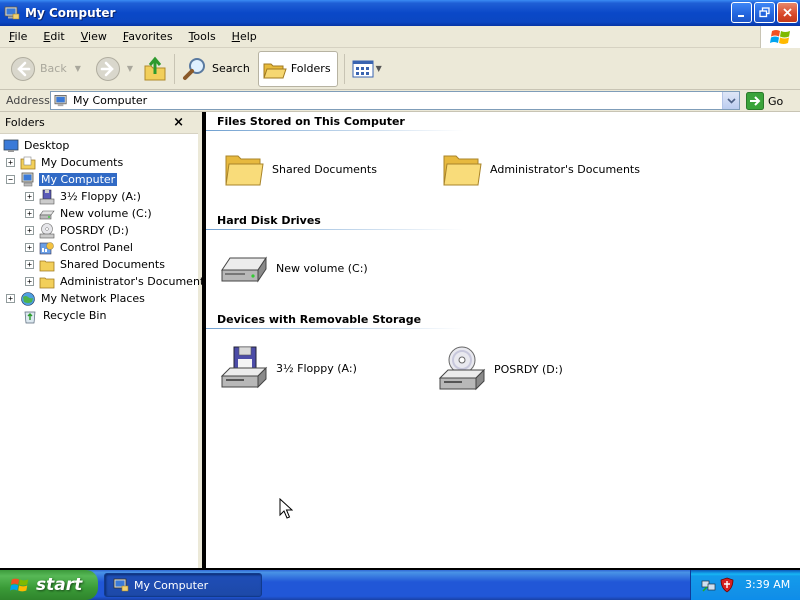 This screenshot has width=800, height=600. I want to click on group-header-removable-storage: Devices with Removable Storage, so click(319, 319).